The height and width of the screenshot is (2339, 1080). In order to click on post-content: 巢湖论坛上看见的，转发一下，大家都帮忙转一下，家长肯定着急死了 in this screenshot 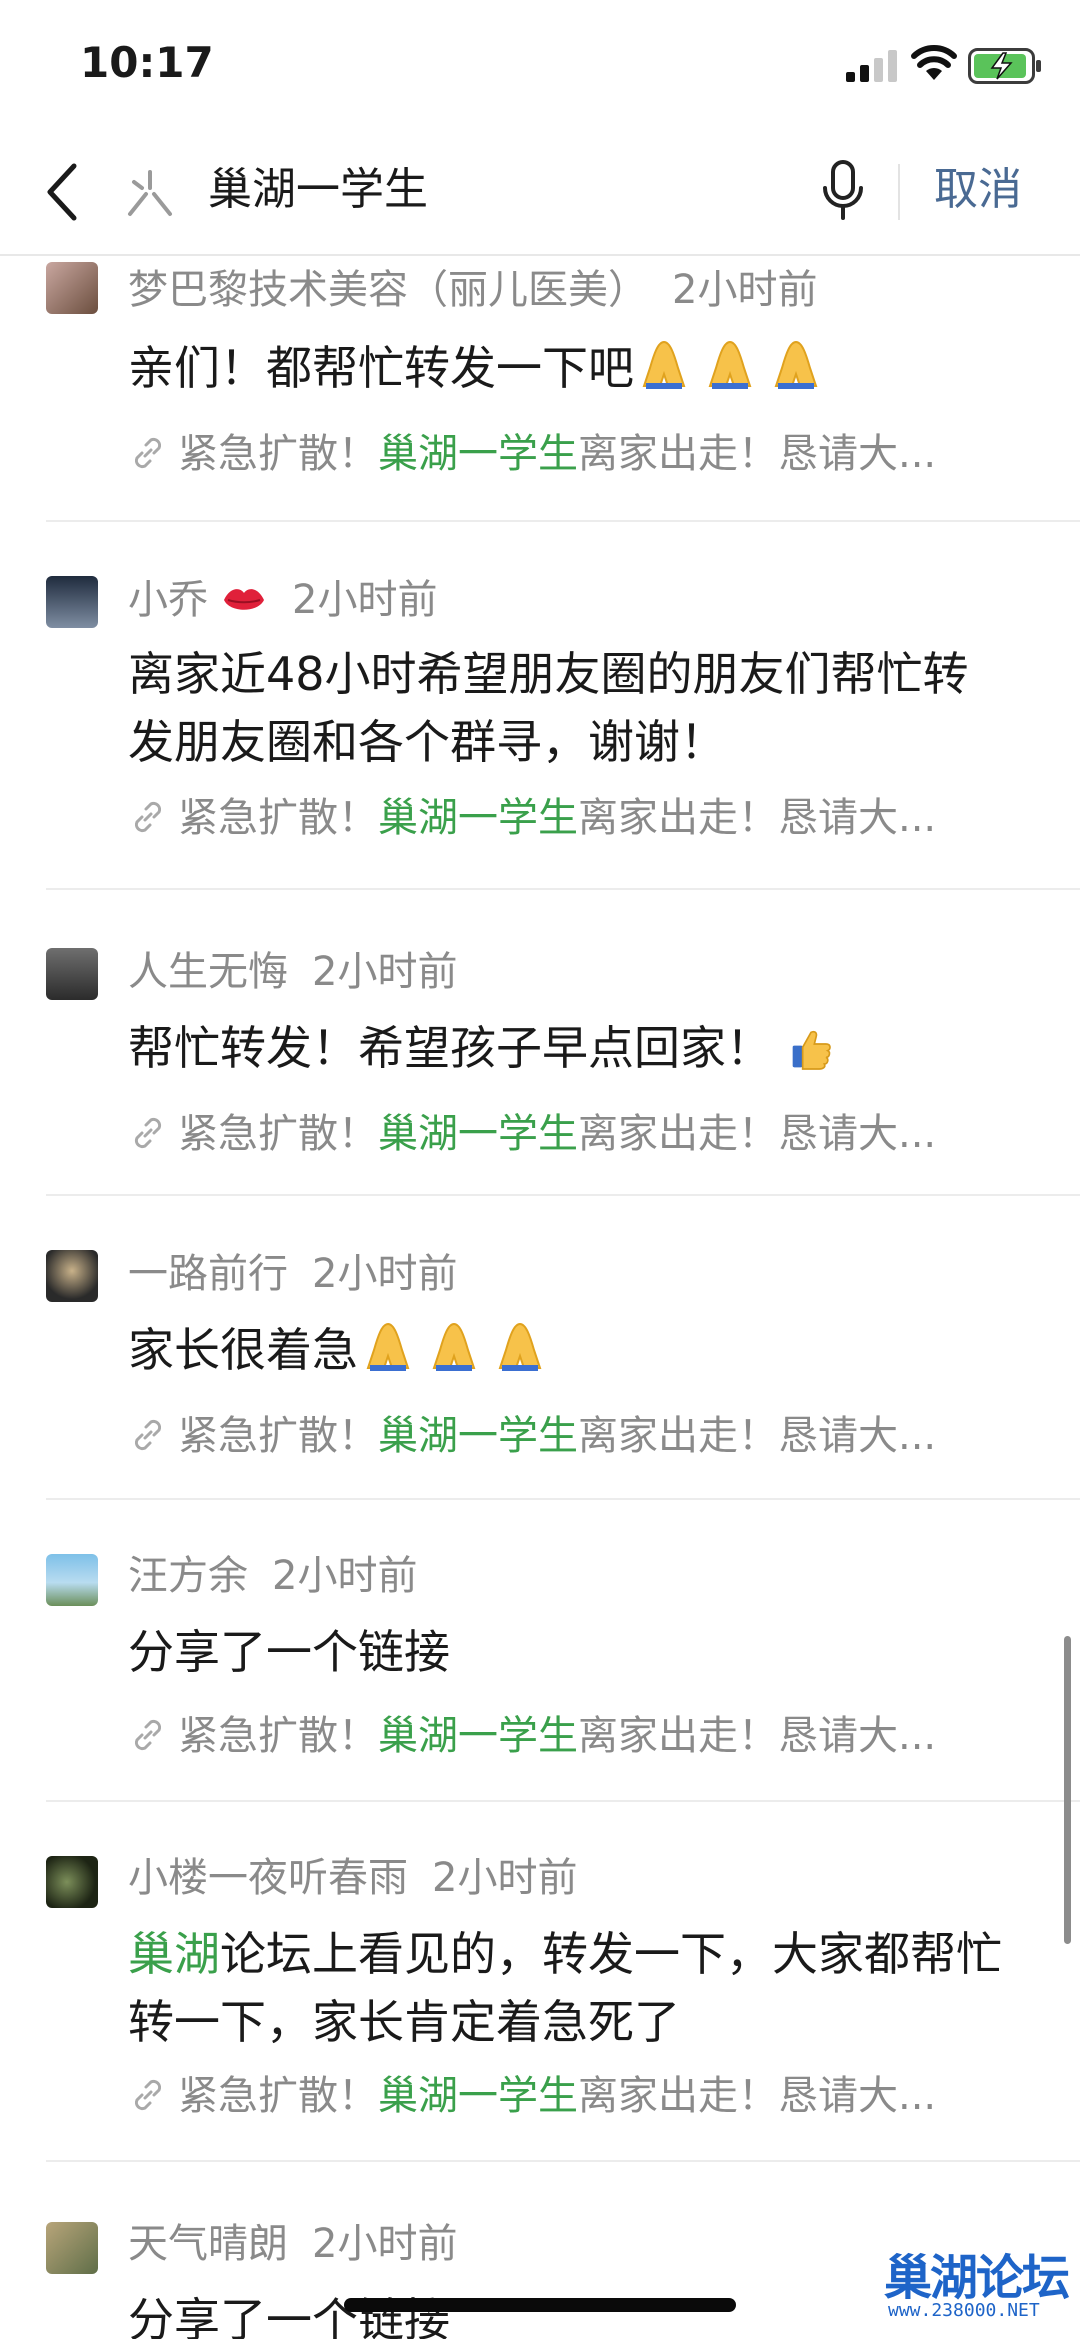, I will do `click(565, 1988)`.